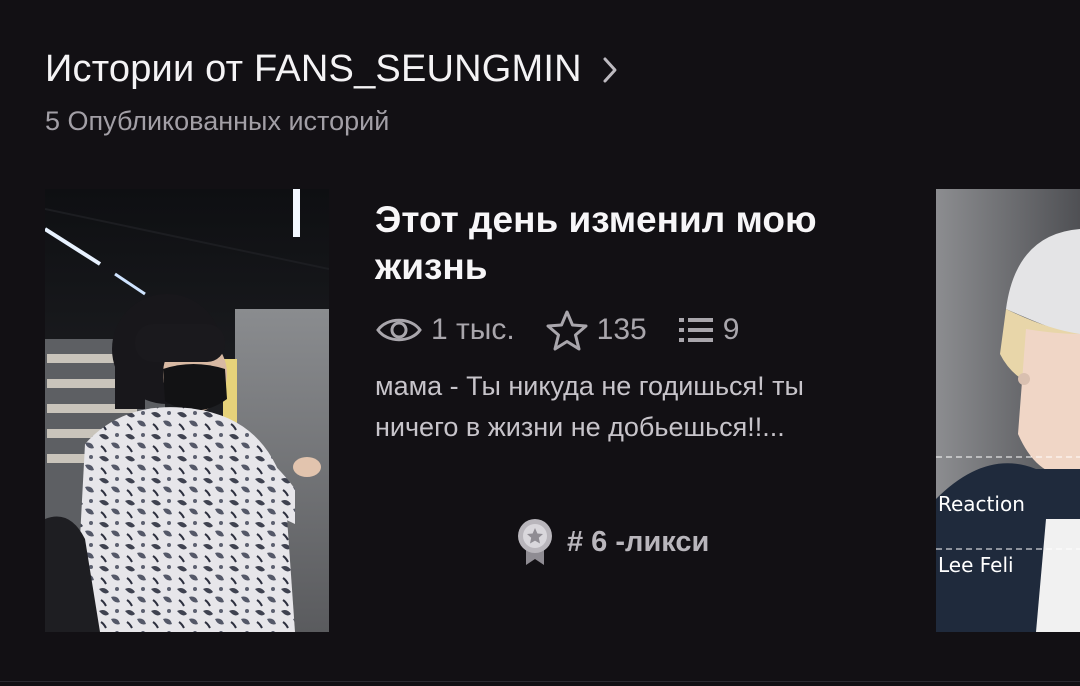 The image size is (1080, 686). I want to click on parts-stat: 9, so click(708, 330).